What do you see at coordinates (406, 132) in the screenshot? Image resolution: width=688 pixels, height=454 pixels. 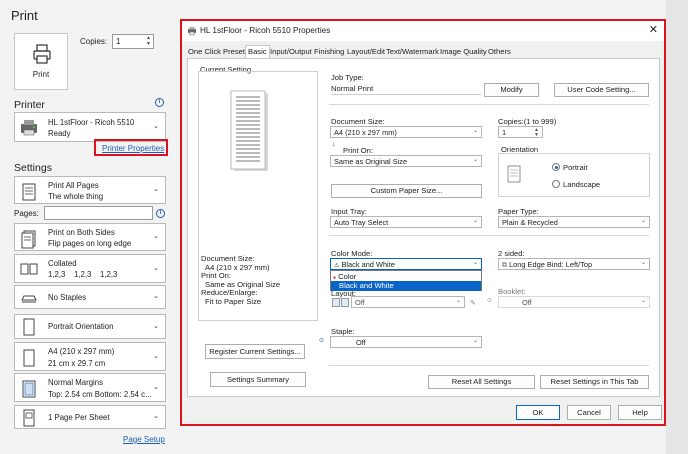 I see `document-size-select: A4 (210 x 297 mm) ⌄` at bounding box center [406, 132].